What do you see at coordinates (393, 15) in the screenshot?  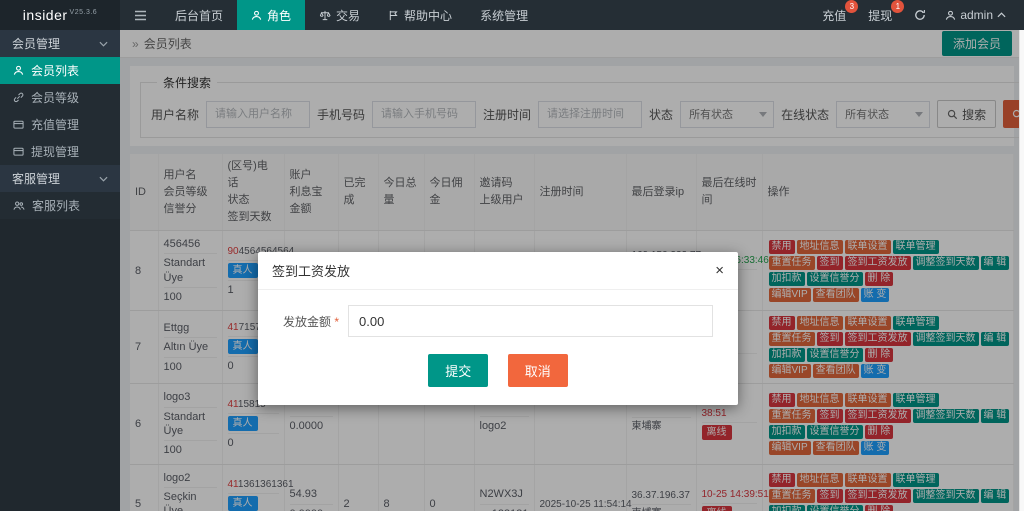 I see `flag-icon` at bounding box center [393, 15].